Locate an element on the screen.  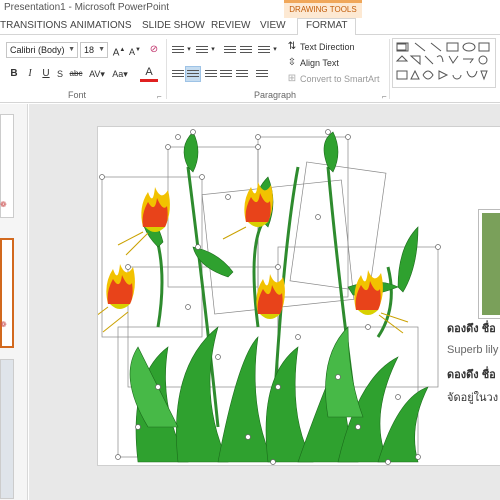
paragraph-group-label: Paragraph is located at coordinates (275, 95).